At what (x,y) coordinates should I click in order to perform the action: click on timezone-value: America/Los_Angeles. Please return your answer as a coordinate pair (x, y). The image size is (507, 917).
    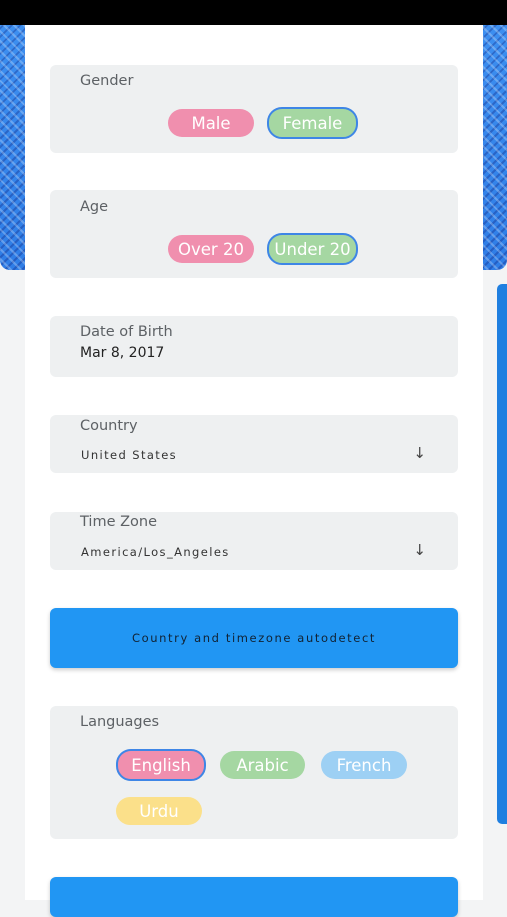
    Looking at the image, I should click on (155, 552).